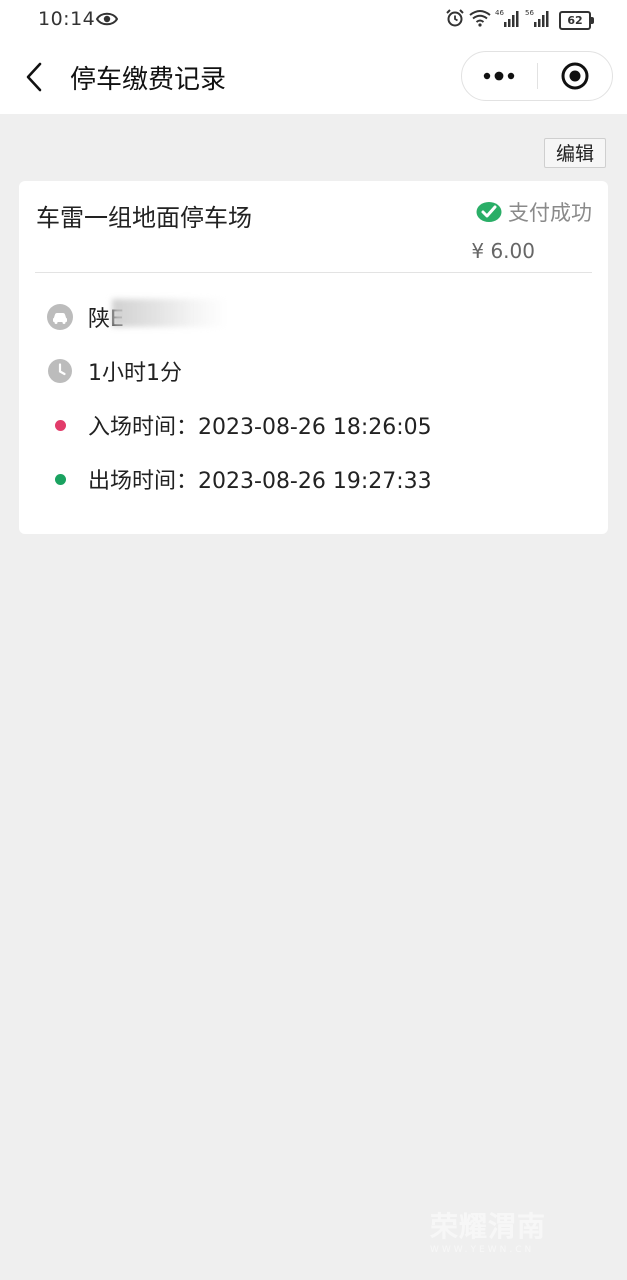  I want to click on more-dots-icon, so click(499, 76).